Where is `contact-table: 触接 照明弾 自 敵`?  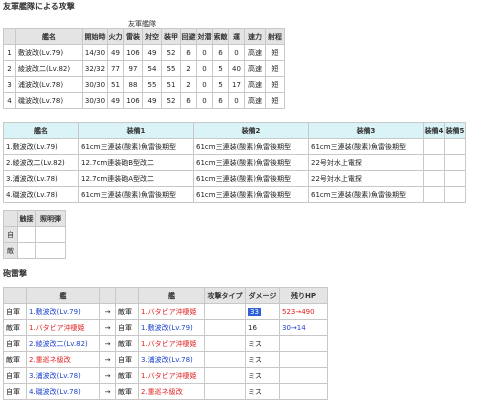
contact-table: 触接 照明弾 自 敵 is located at coordinates (34, 234).